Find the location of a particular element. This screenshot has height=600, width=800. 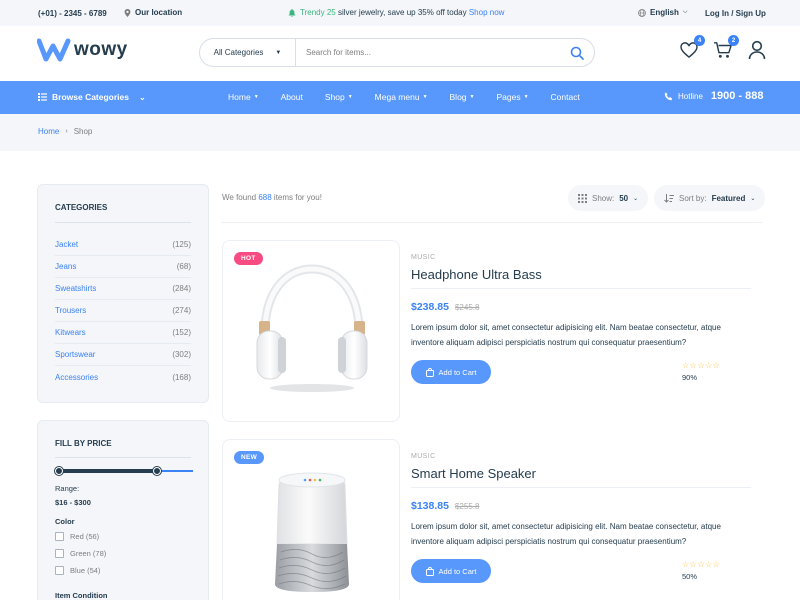

bag-icon is located at coordinates (429, 571).